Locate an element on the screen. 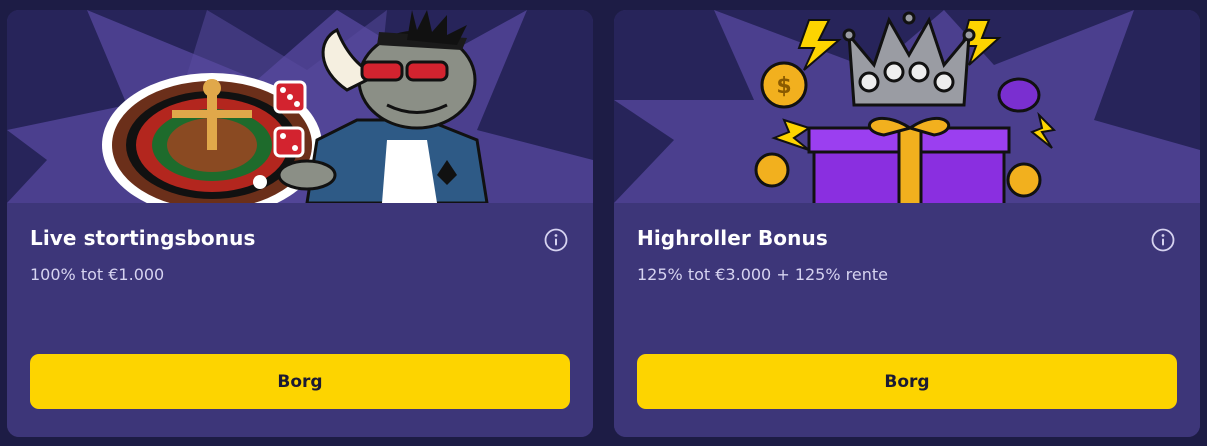 This screenshot has height=446, width=1207. bonus-title: Live stortingsbonus is located at coordinates (143, 238).